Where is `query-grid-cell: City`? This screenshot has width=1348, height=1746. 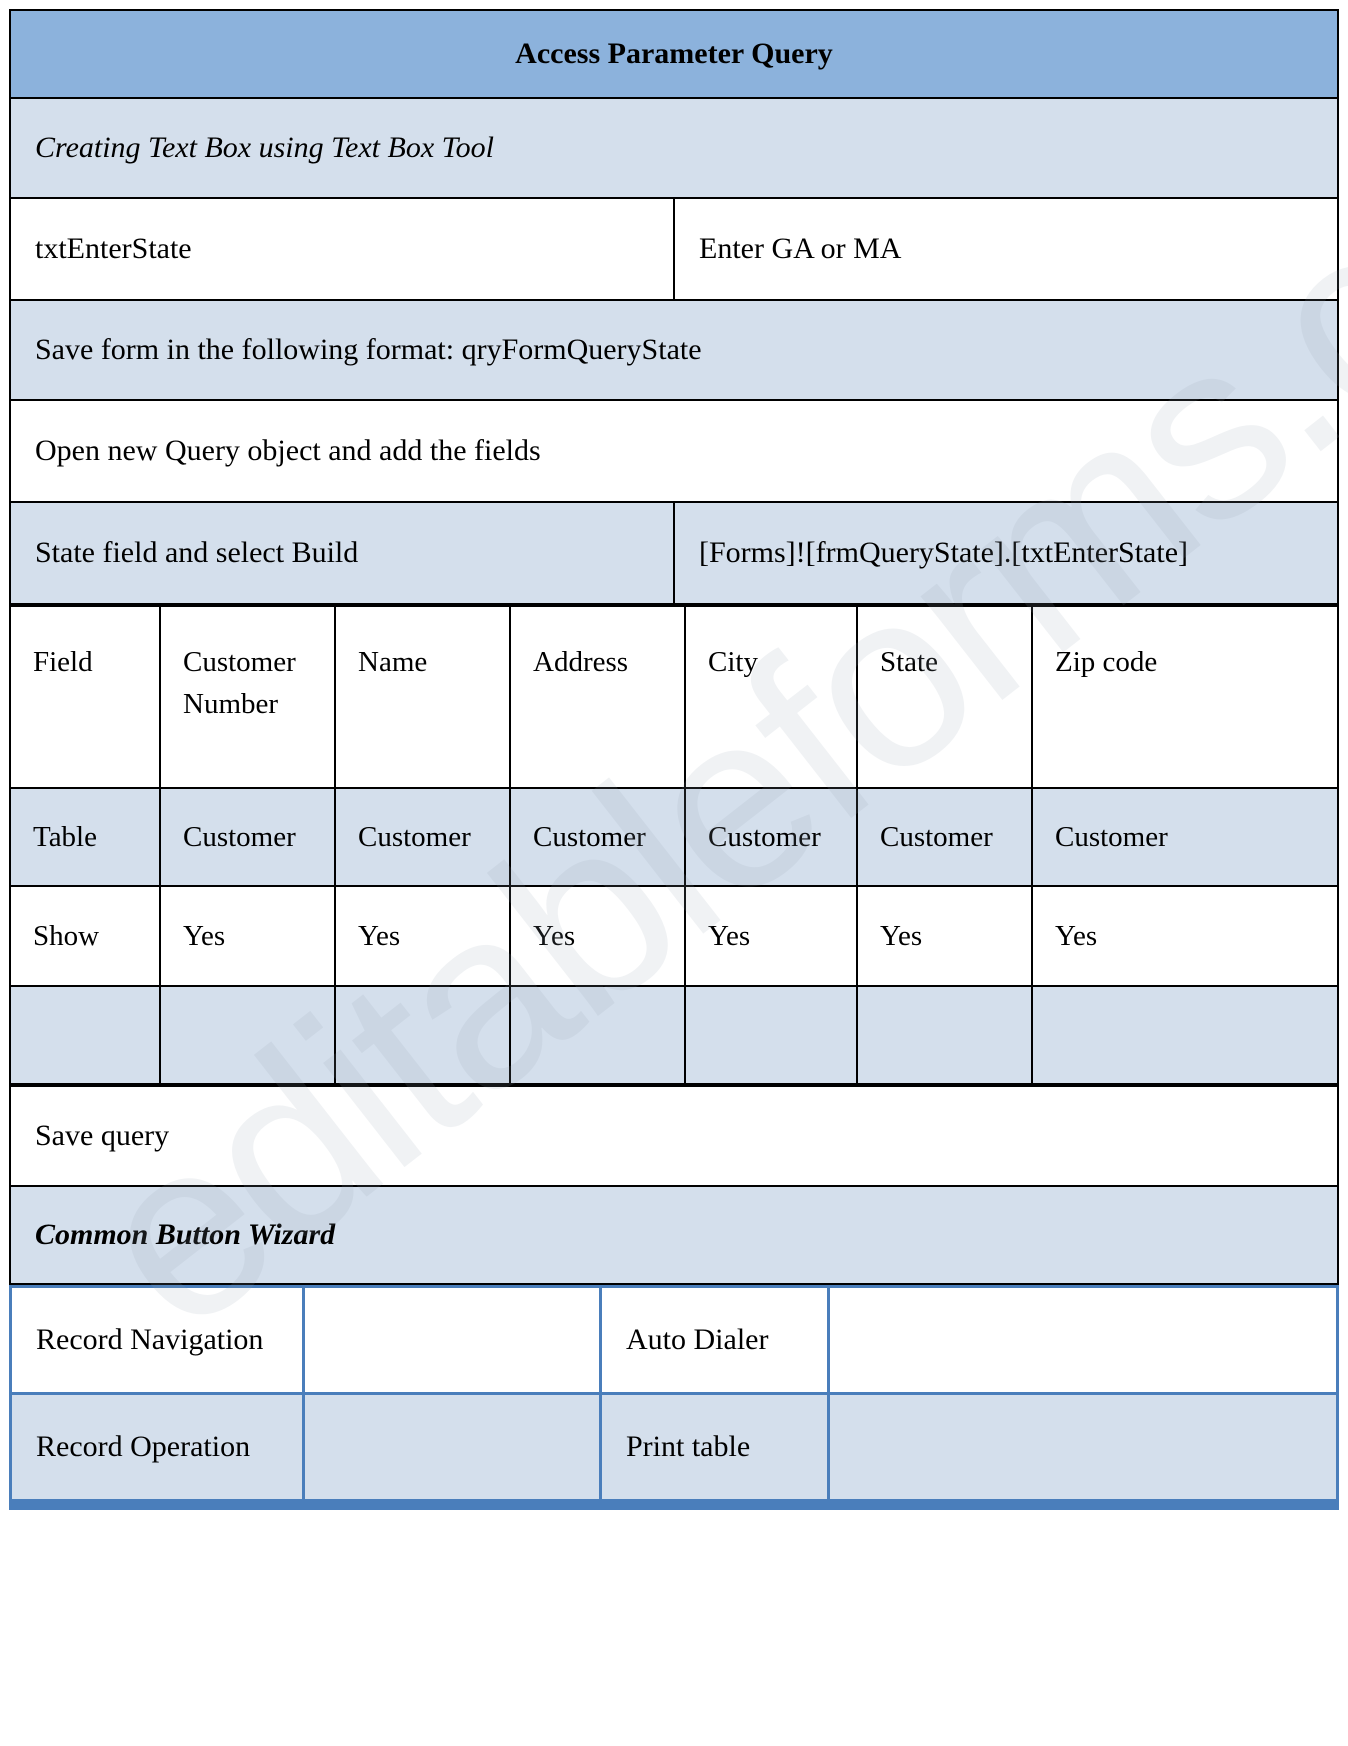 query-grid-cell: City is located at coordinates (771, 697).